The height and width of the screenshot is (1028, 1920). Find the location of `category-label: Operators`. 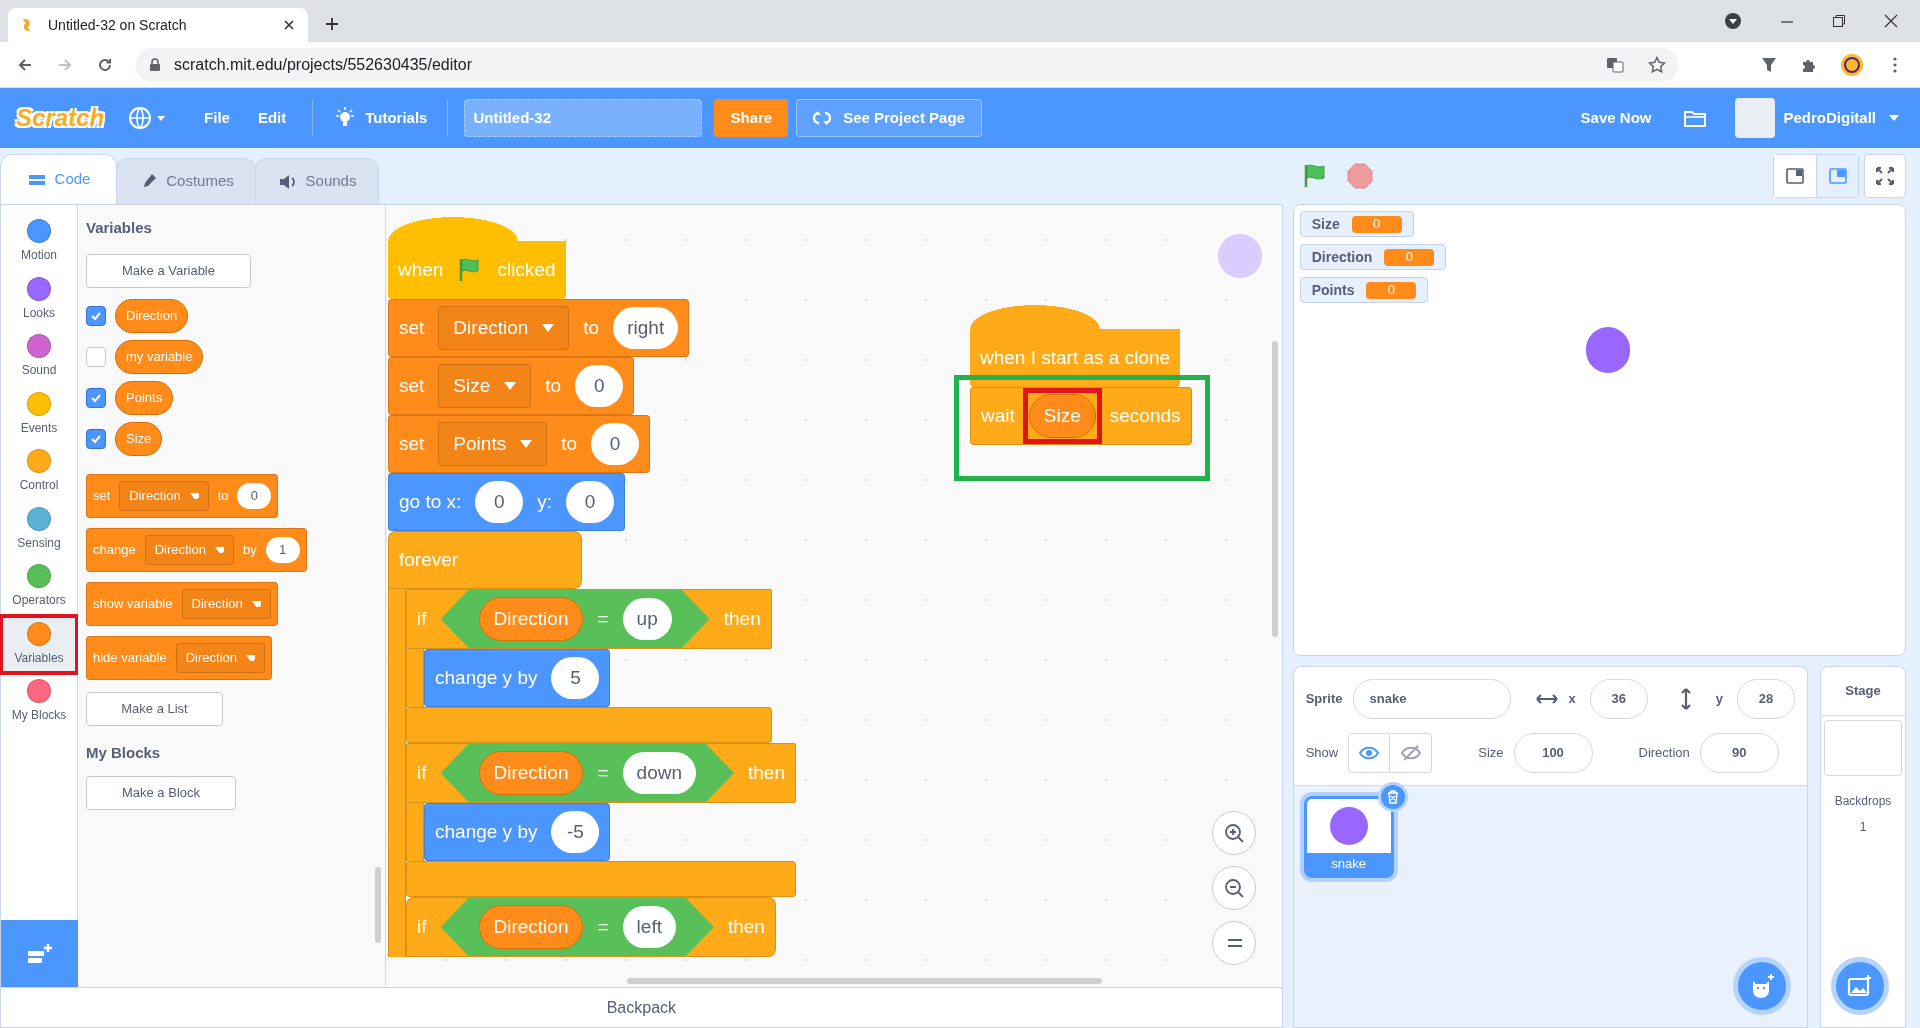

category-label: Operators is located at coordinates (39, 601).